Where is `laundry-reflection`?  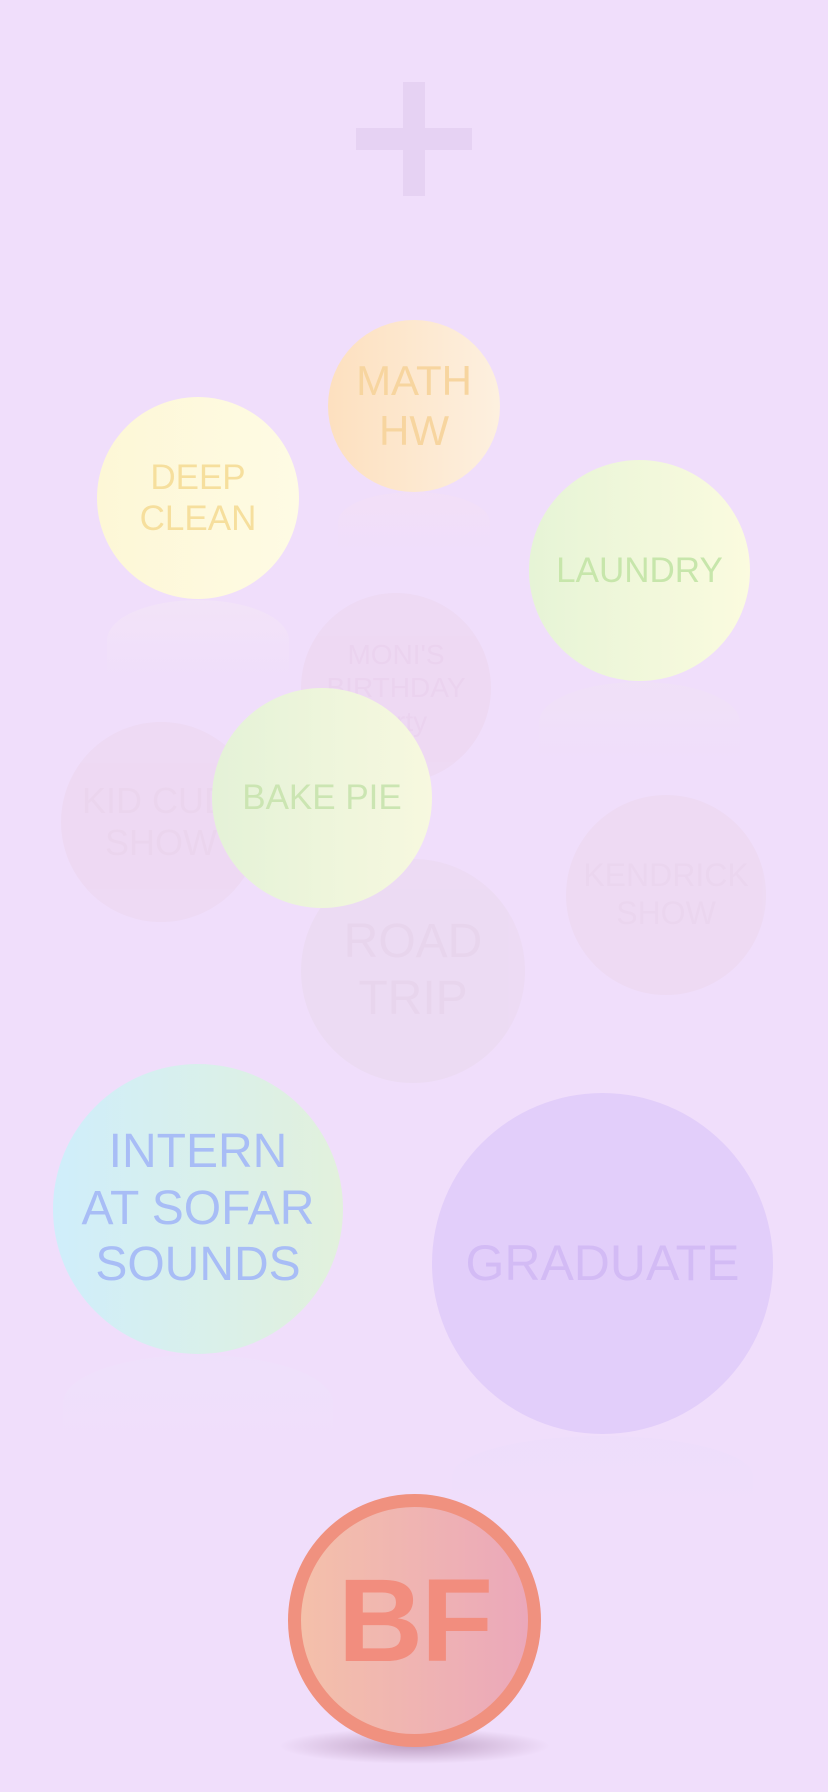
laundry-reflection is located at coordinates (639, 722).